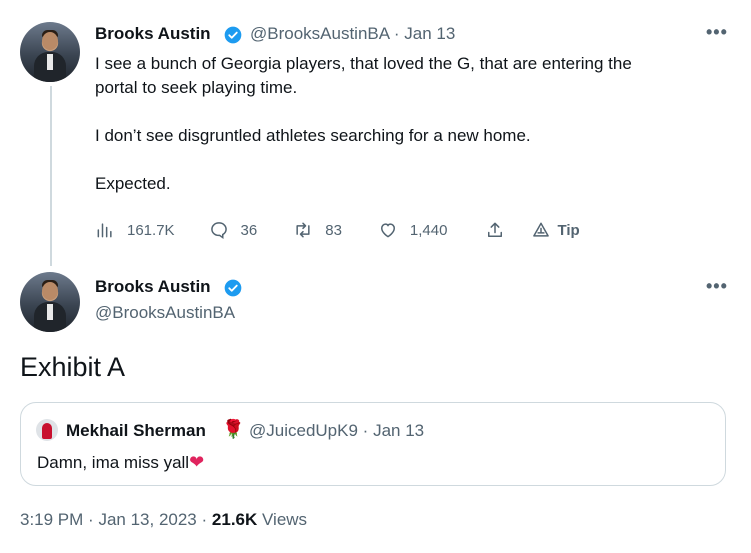  Describe the element at coordinates (104, 230) in the screenshot. I see `analytics-icon` at that location.